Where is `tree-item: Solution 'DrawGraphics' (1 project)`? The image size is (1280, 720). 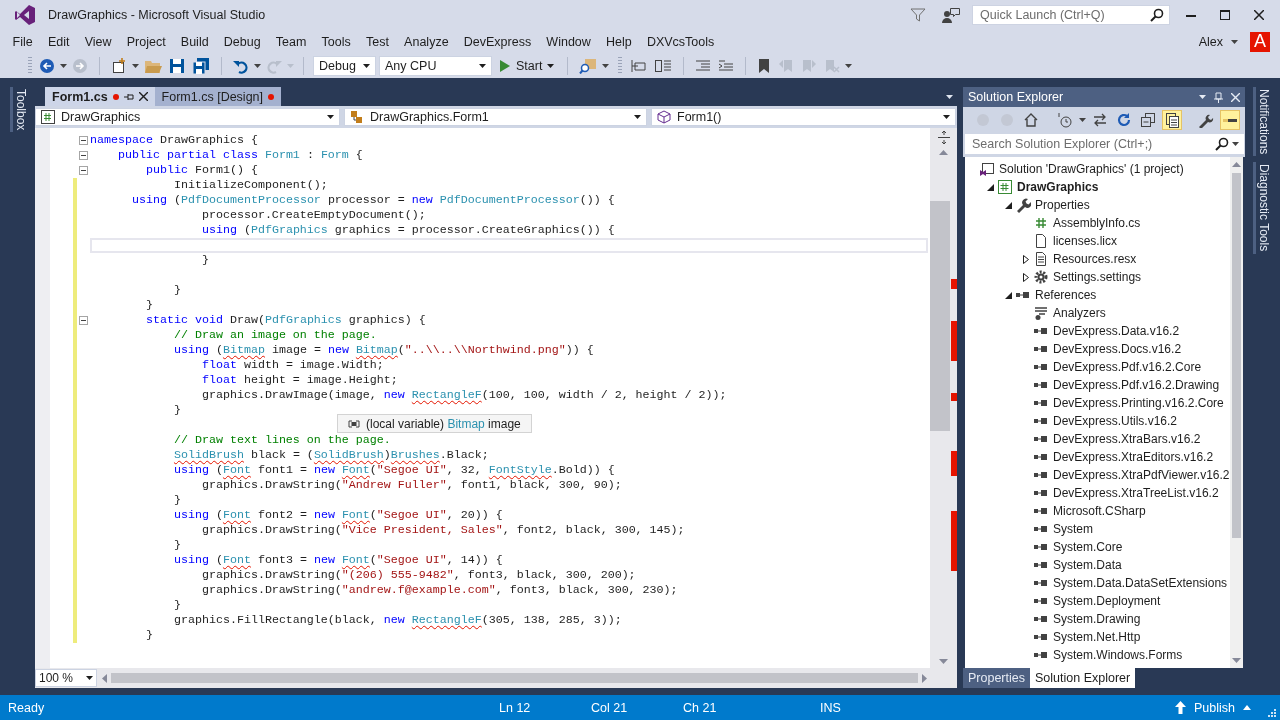 tree-item: Solution 'DrawGraphics' (1 project) is located at coordinates (1091, 169).